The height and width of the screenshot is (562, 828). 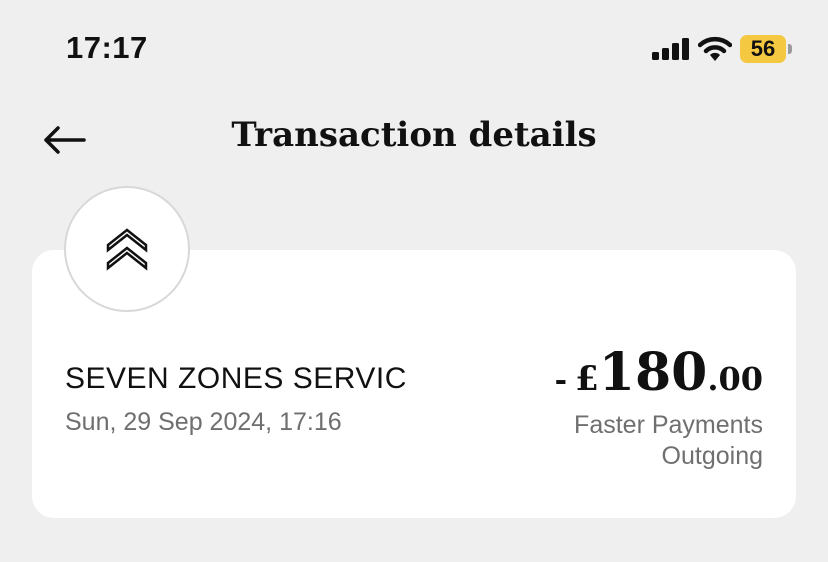 I want to click on battery-level: 56, so click(x=763, y=49).